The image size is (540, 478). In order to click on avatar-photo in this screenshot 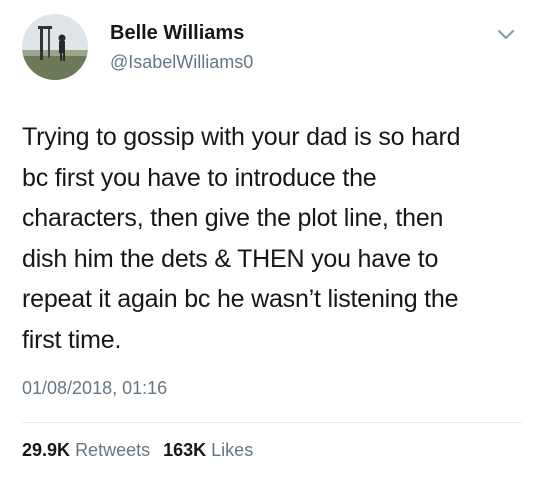, I will do `click(55, 47)`.